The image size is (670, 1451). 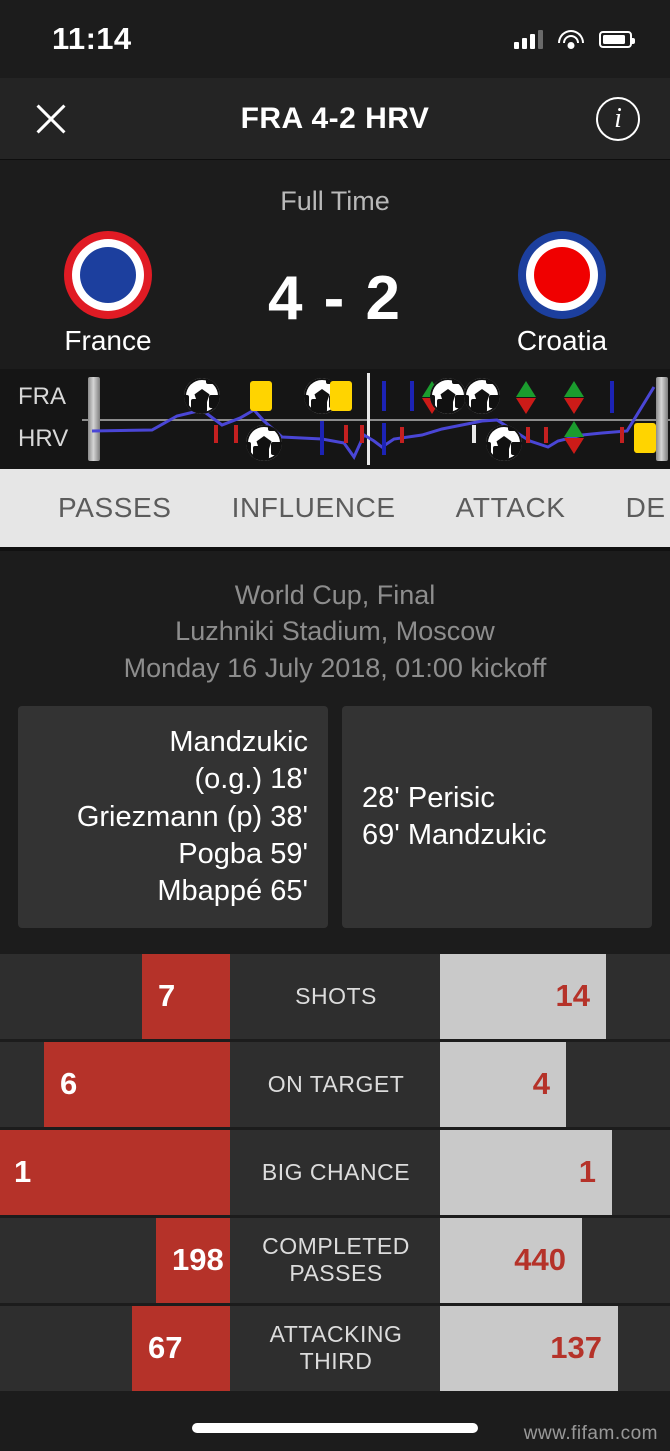 I want to click on status-bar: 11:14, so click(x=335, y=39).